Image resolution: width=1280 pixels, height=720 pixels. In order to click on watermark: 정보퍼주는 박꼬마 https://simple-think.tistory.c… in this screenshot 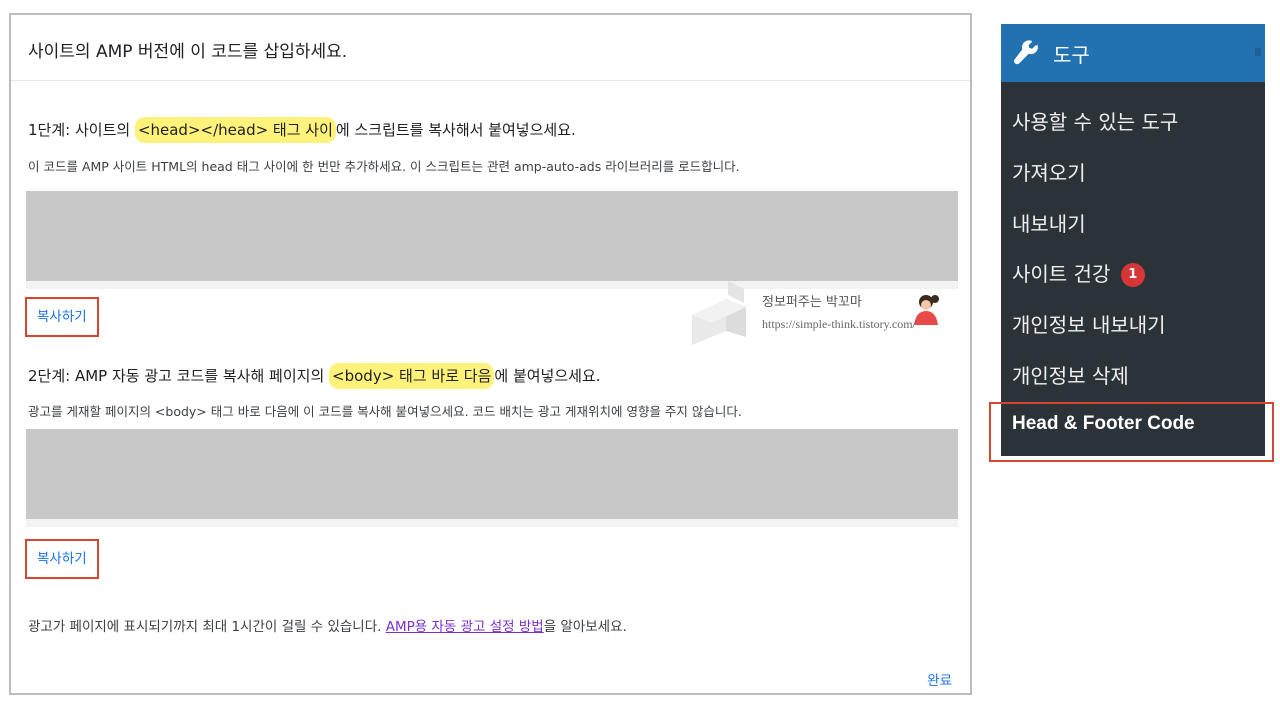, I will do `click(826, 315)`.